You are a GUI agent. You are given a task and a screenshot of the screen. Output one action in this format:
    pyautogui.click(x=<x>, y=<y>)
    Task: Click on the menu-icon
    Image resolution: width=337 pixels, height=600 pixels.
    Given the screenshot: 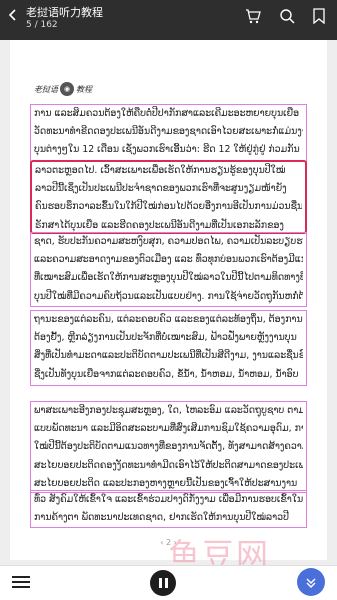 What is the action you would take?
    pyautogui.click(x=21, y=582)
    